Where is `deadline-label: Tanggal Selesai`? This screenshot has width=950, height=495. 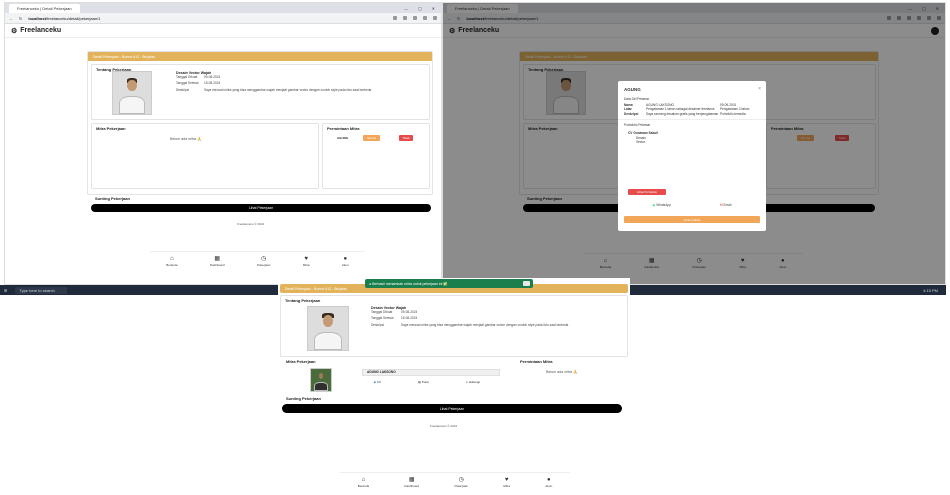 deadline-label: Tanggal Selesai is located at coordinates (187, 83).